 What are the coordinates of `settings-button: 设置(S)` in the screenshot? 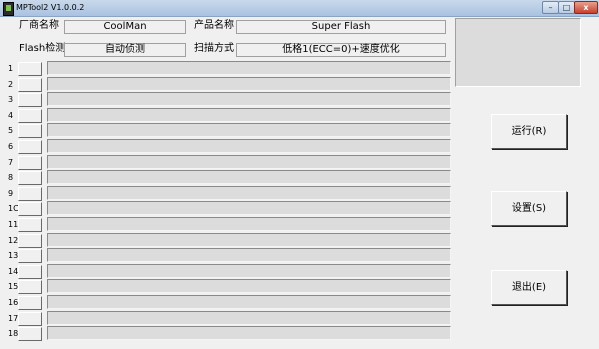 It's located at (529, 208).